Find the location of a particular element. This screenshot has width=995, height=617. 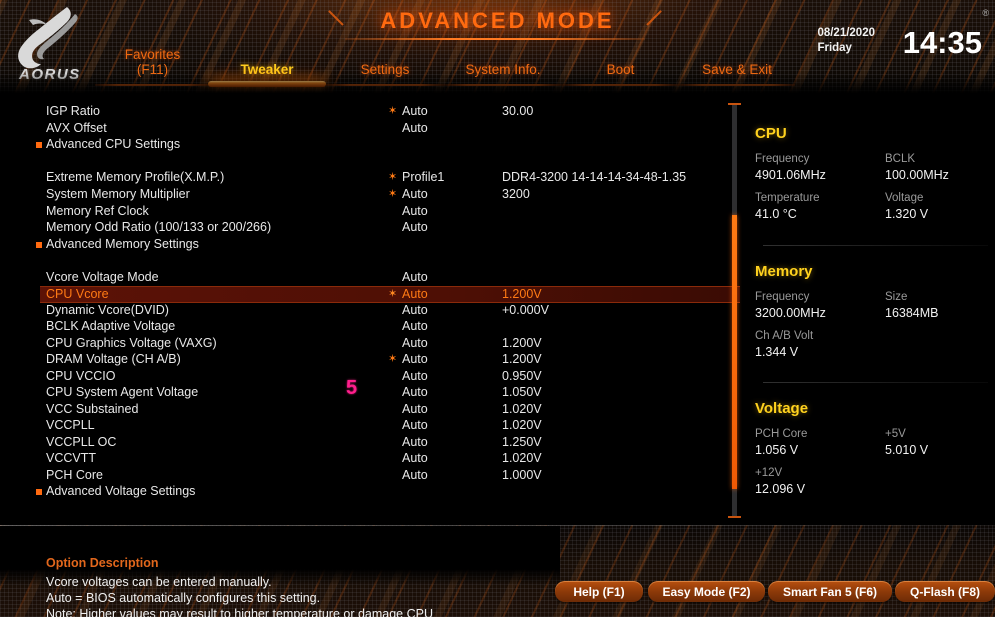

setting-label: Dynamic Vcore(DVID) is located at coordinates (107, 310).